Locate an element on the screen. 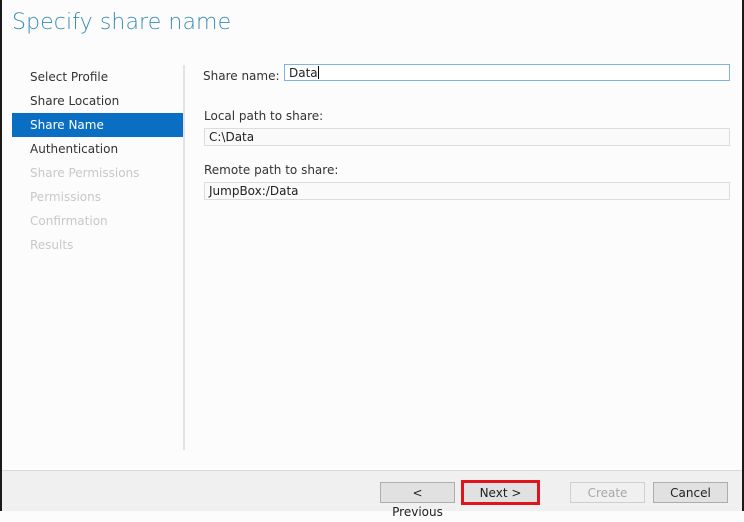 Image resolution: width=744 pixels, height=522 pixels. local-path-label: Local path to share: is located at coordinates (264, 116).